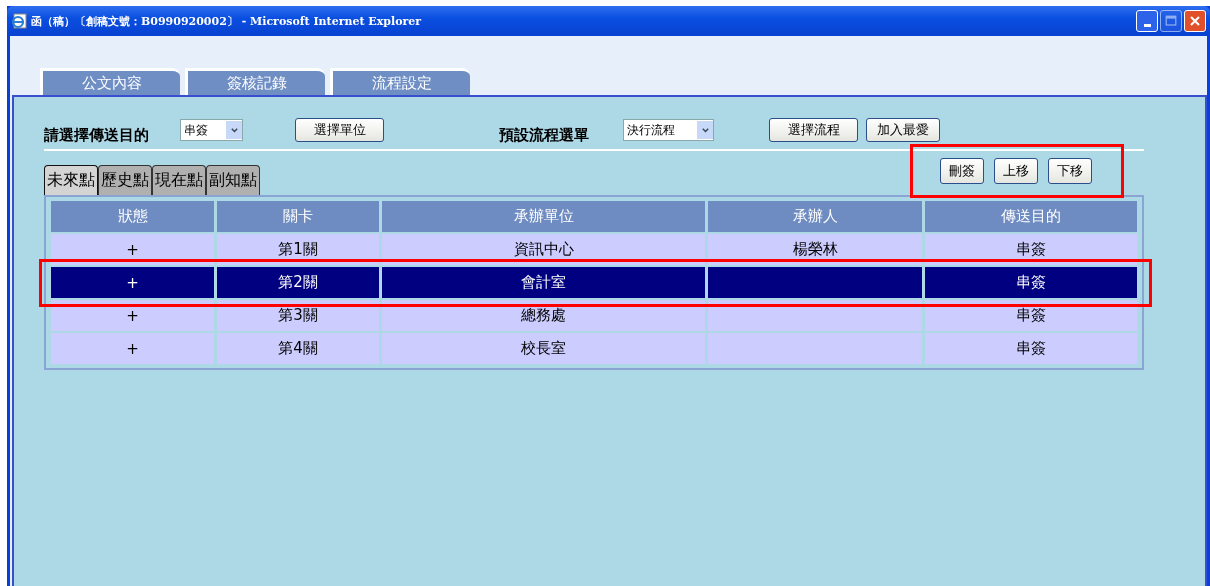 The image size is (1210, 586). I want to click on add-favorite-button: 加入最愛, so click(903, 130).